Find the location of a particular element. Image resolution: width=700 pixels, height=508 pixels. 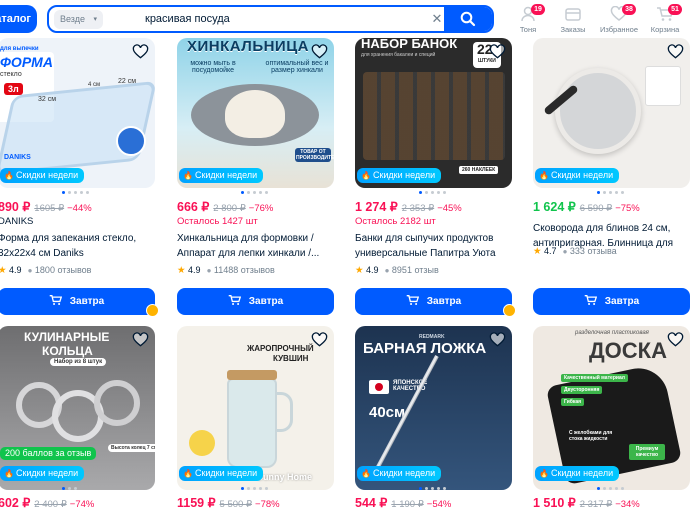

price: 890 ₽ is located at coordinates (15, 207).